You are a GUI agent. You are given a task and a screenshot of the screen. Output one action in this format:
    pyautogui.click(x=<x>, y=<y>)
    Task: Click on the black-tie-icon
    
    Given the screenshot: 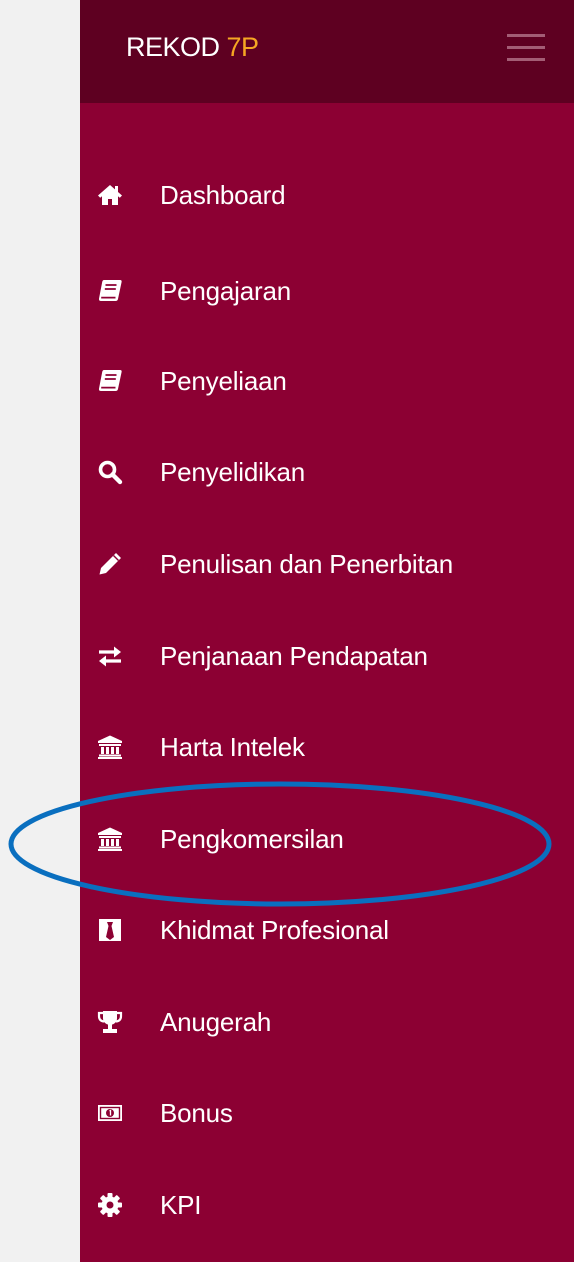 What is the action you would take?
    pyautogui.click(x=110, y=930)
    